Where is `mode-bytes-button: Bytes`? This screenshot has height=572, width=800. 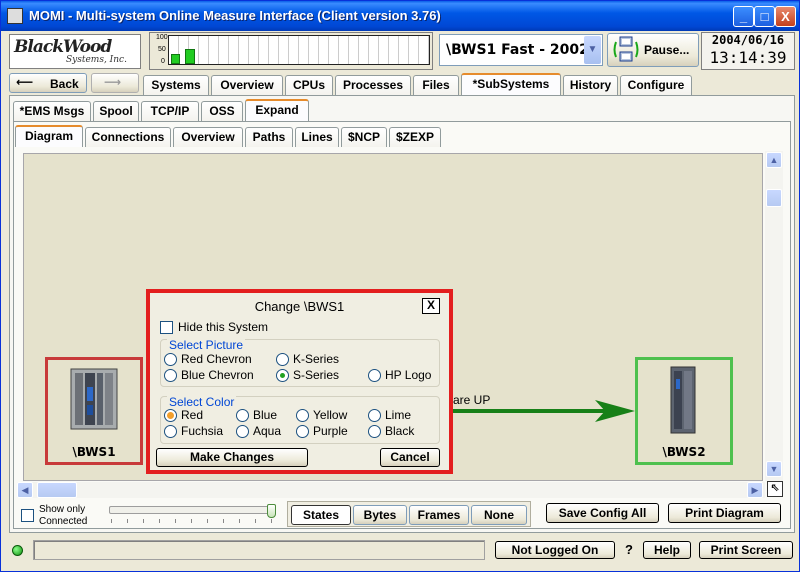
mode-bytes-button: Bytes is located at coordinates (380, 515).